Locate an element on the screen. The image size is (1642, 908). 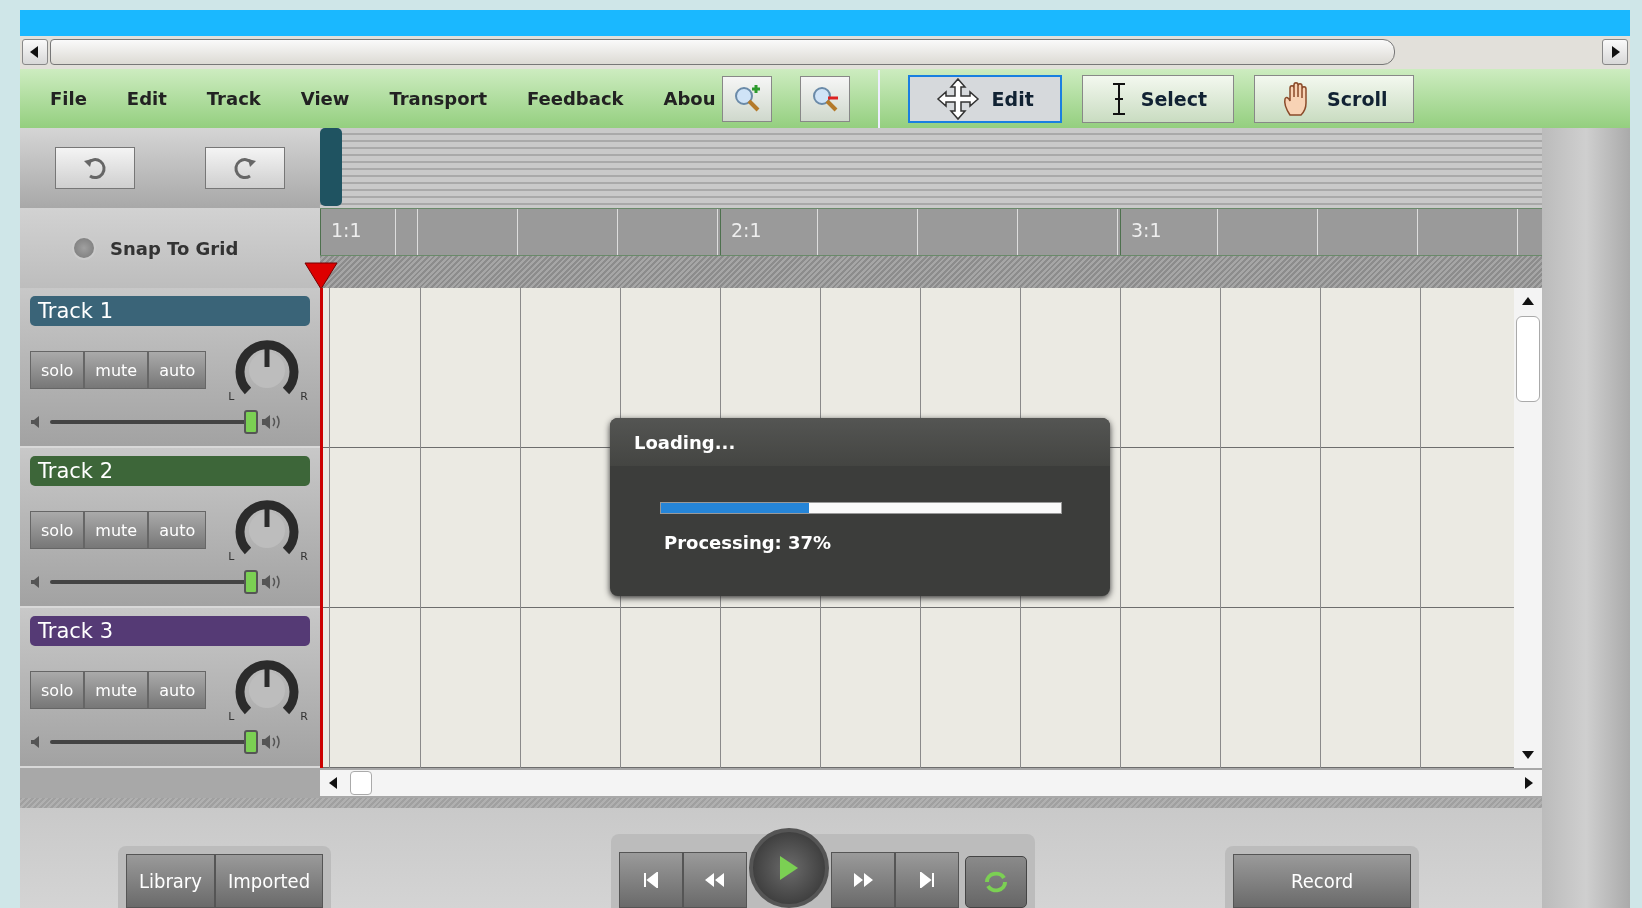
scrollbar-thumb is located at coordinates (722, 52).